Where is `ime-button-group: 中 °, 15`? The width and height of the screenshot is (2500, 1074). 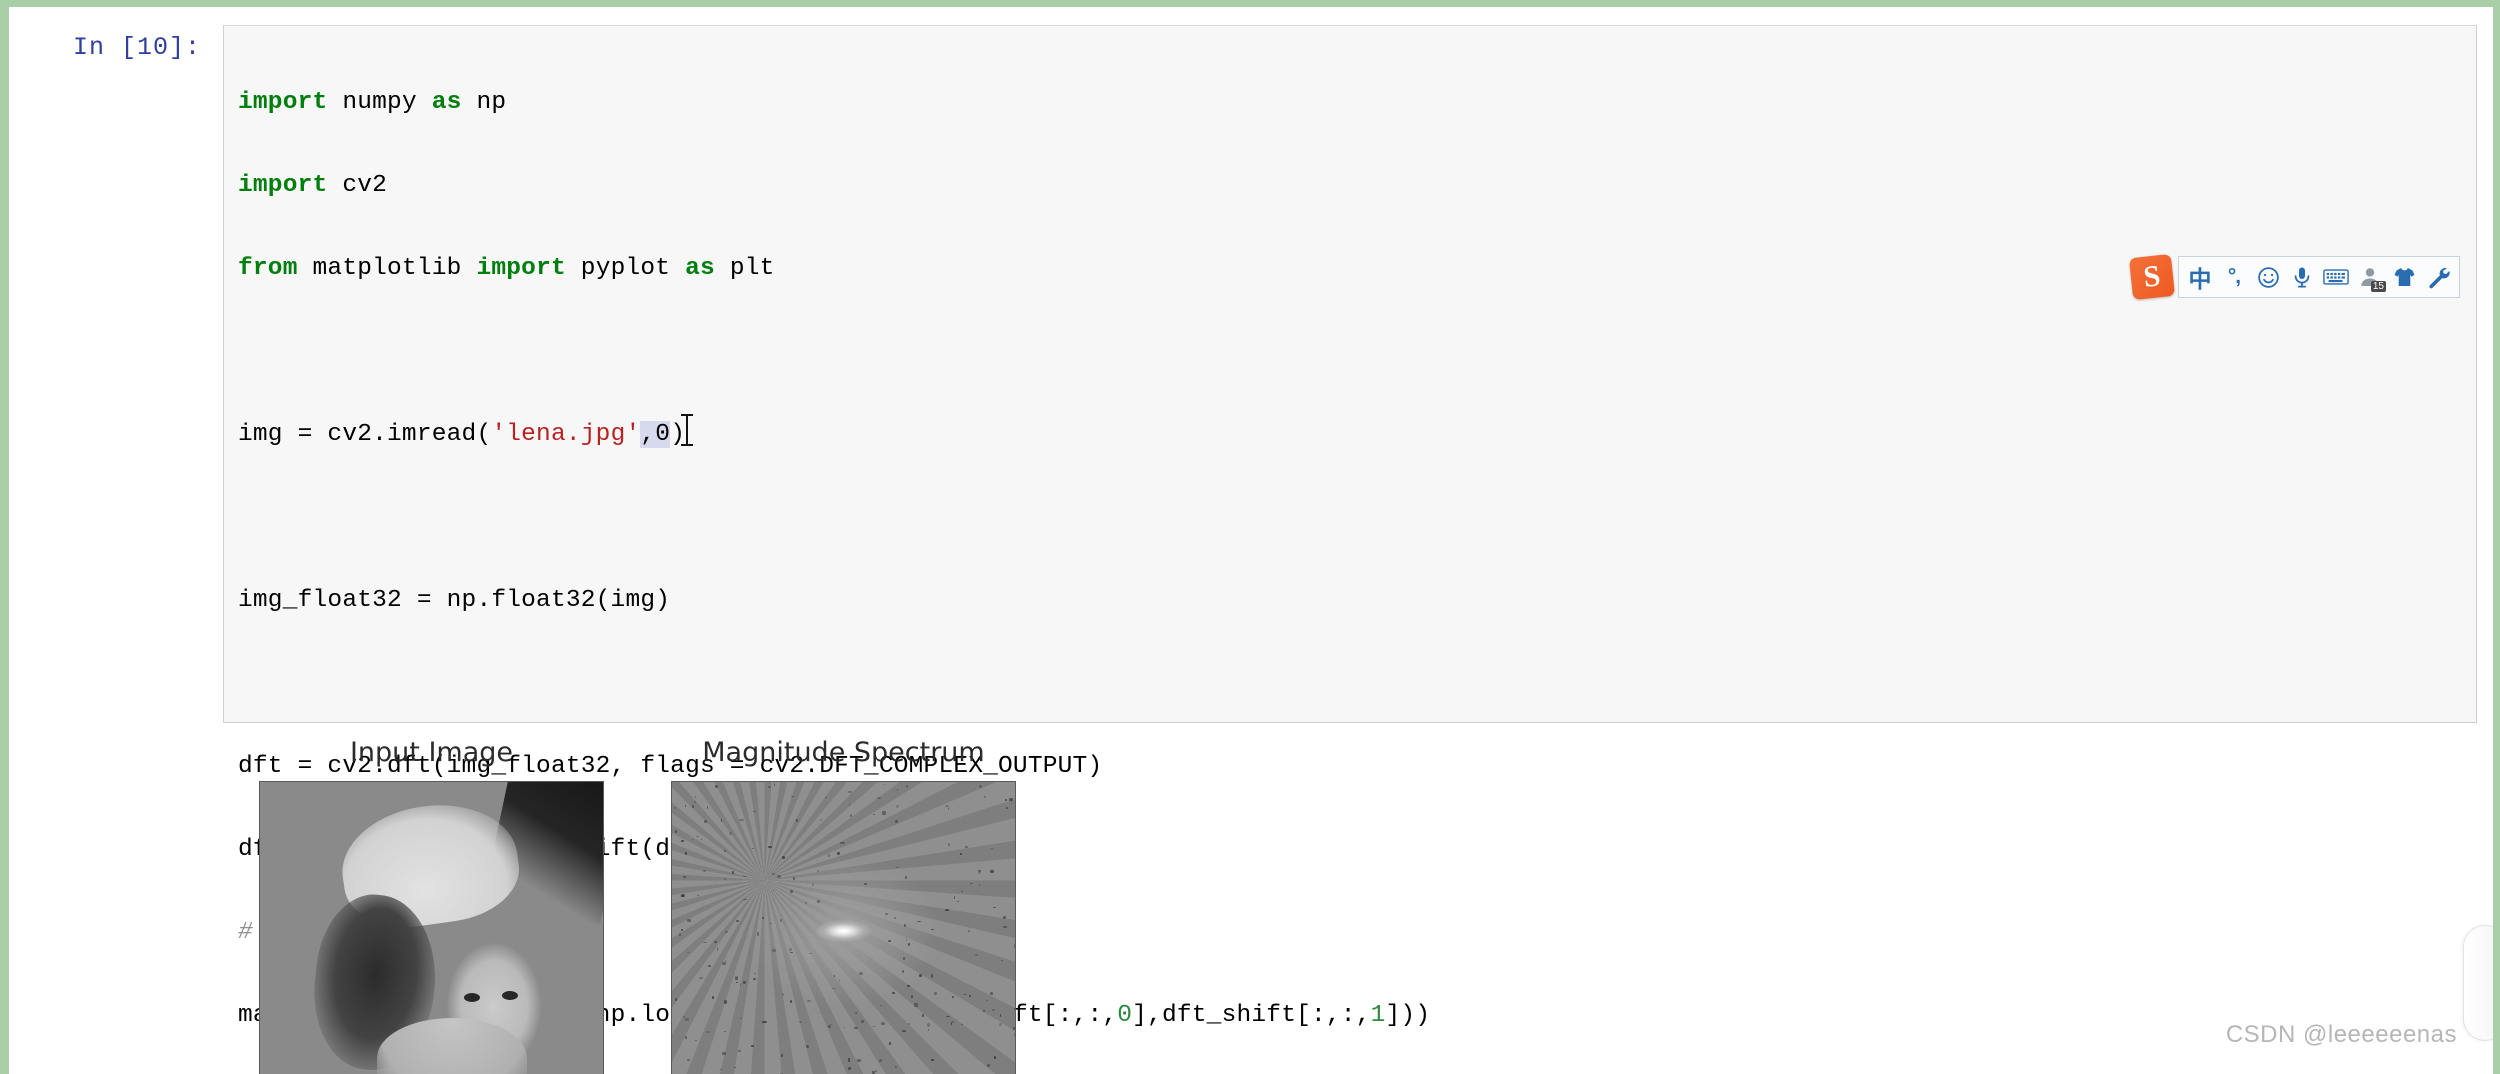 ime-button-group: 中 °, 15 is located at coordinates (2319, 277).